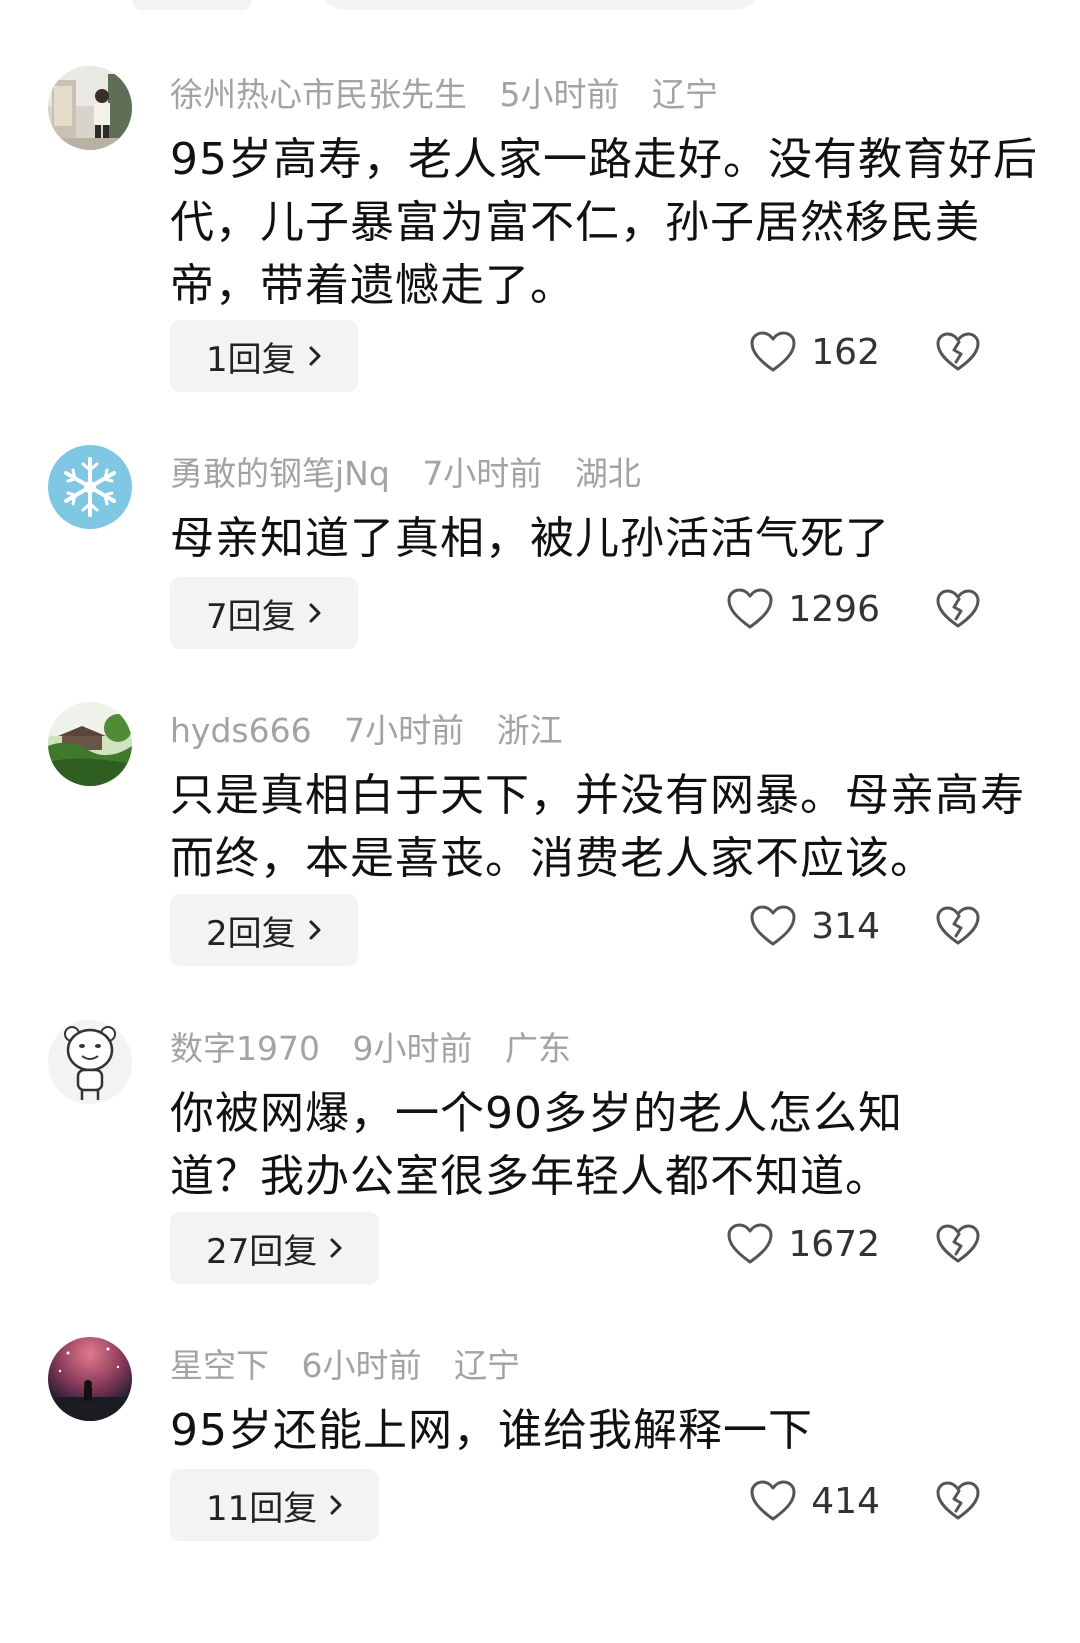  Describe the element at coordinates (251, 933) in the screenshot. I see `reply-label: 2回复` at that location.